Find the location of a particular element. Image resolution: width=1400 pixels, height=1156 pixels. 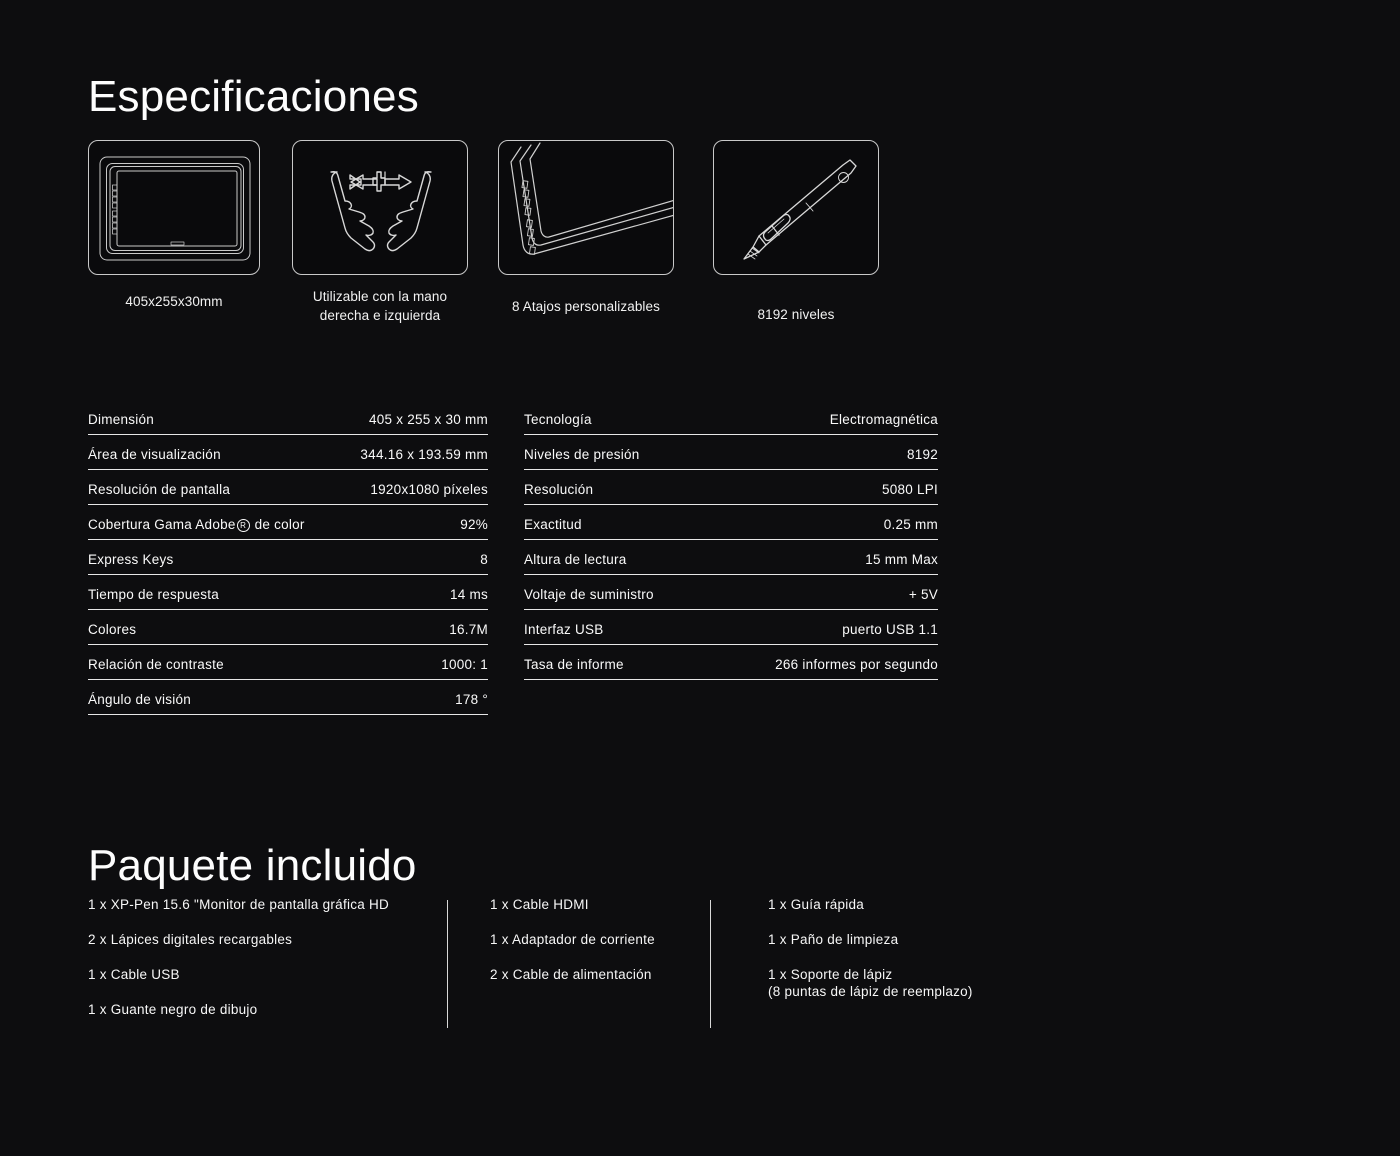

spec-label: Tiempo de respuesta is located at coordinates (154, 594).